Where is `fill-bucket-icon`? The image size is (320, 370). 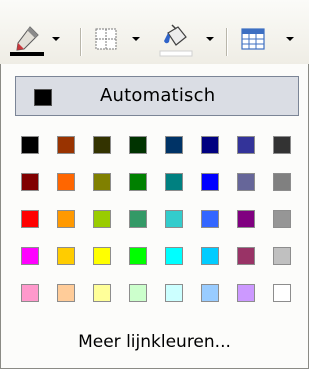 fill-bucket-icon is located at coordinates (176, 40).